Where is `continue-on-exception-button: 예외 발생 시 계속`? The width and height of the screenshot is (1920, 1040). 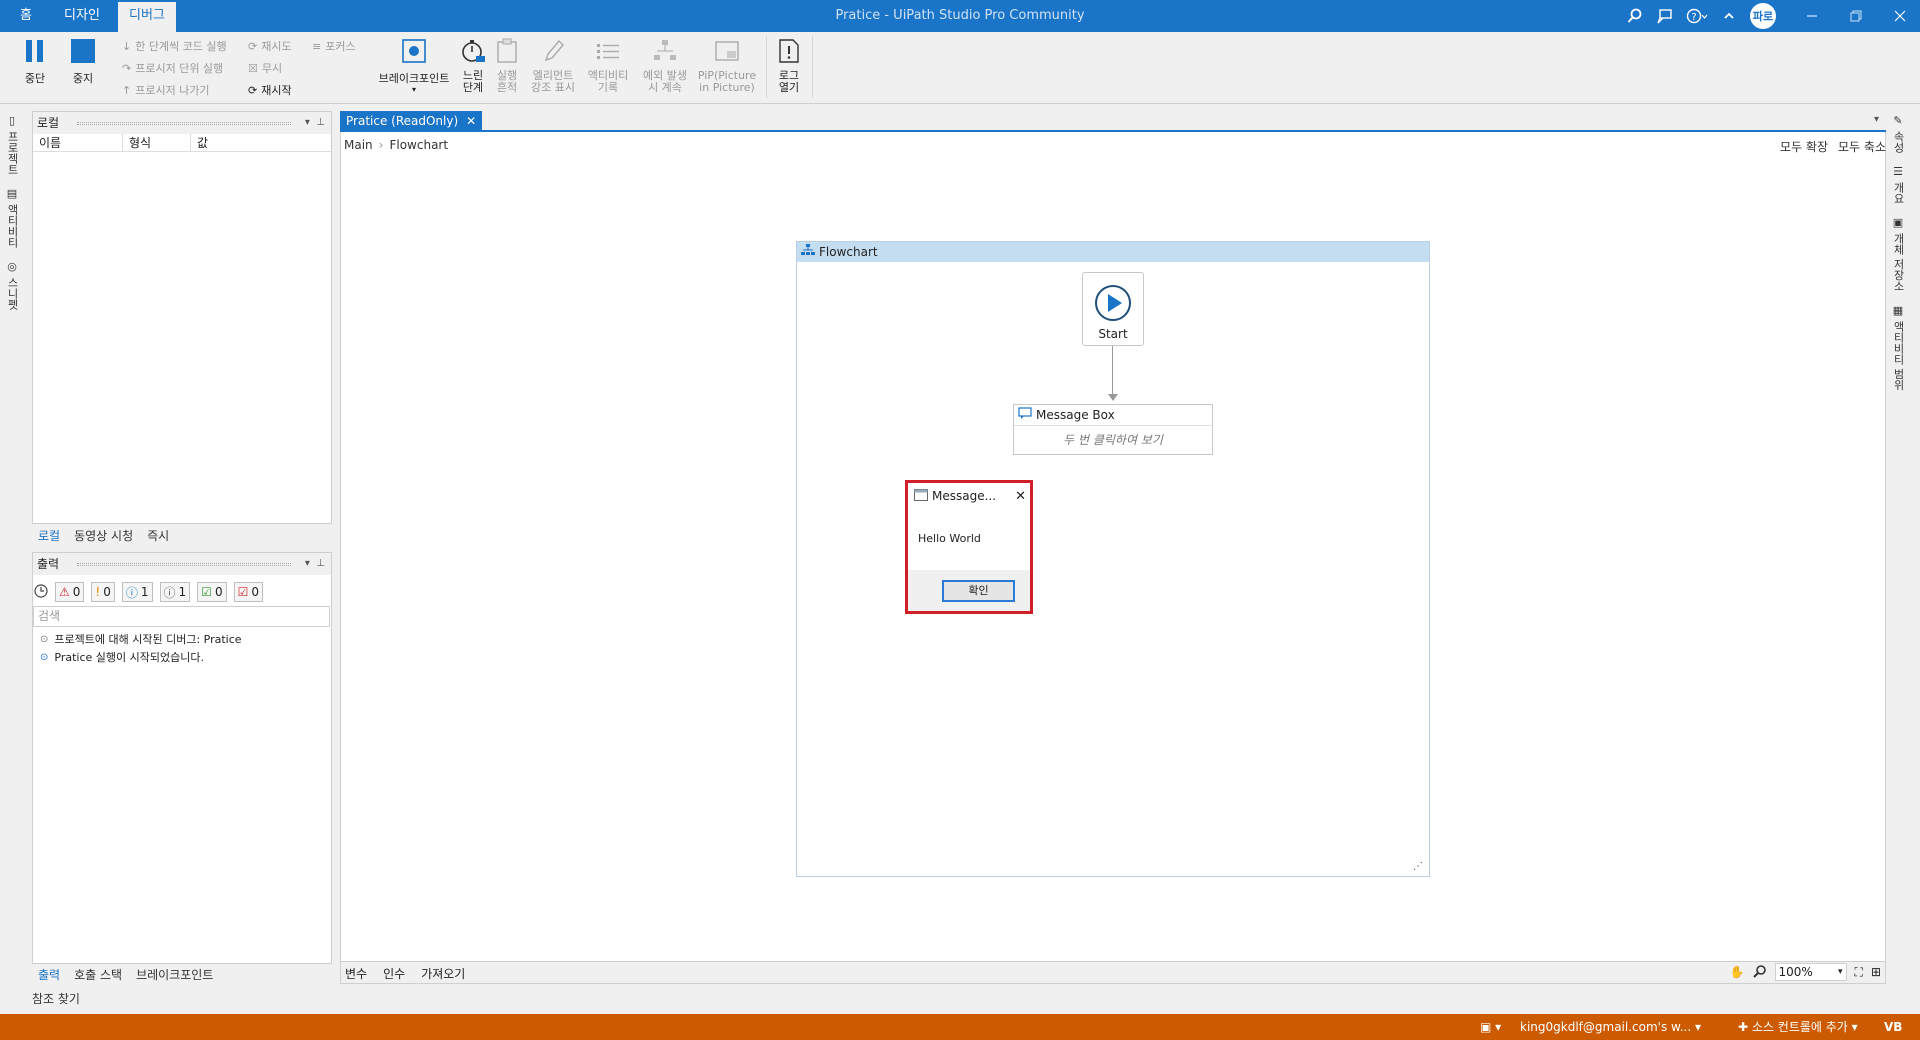
continue-on-exception-button: 예외 발생 시 계속 is located at coordinates (665, 65).